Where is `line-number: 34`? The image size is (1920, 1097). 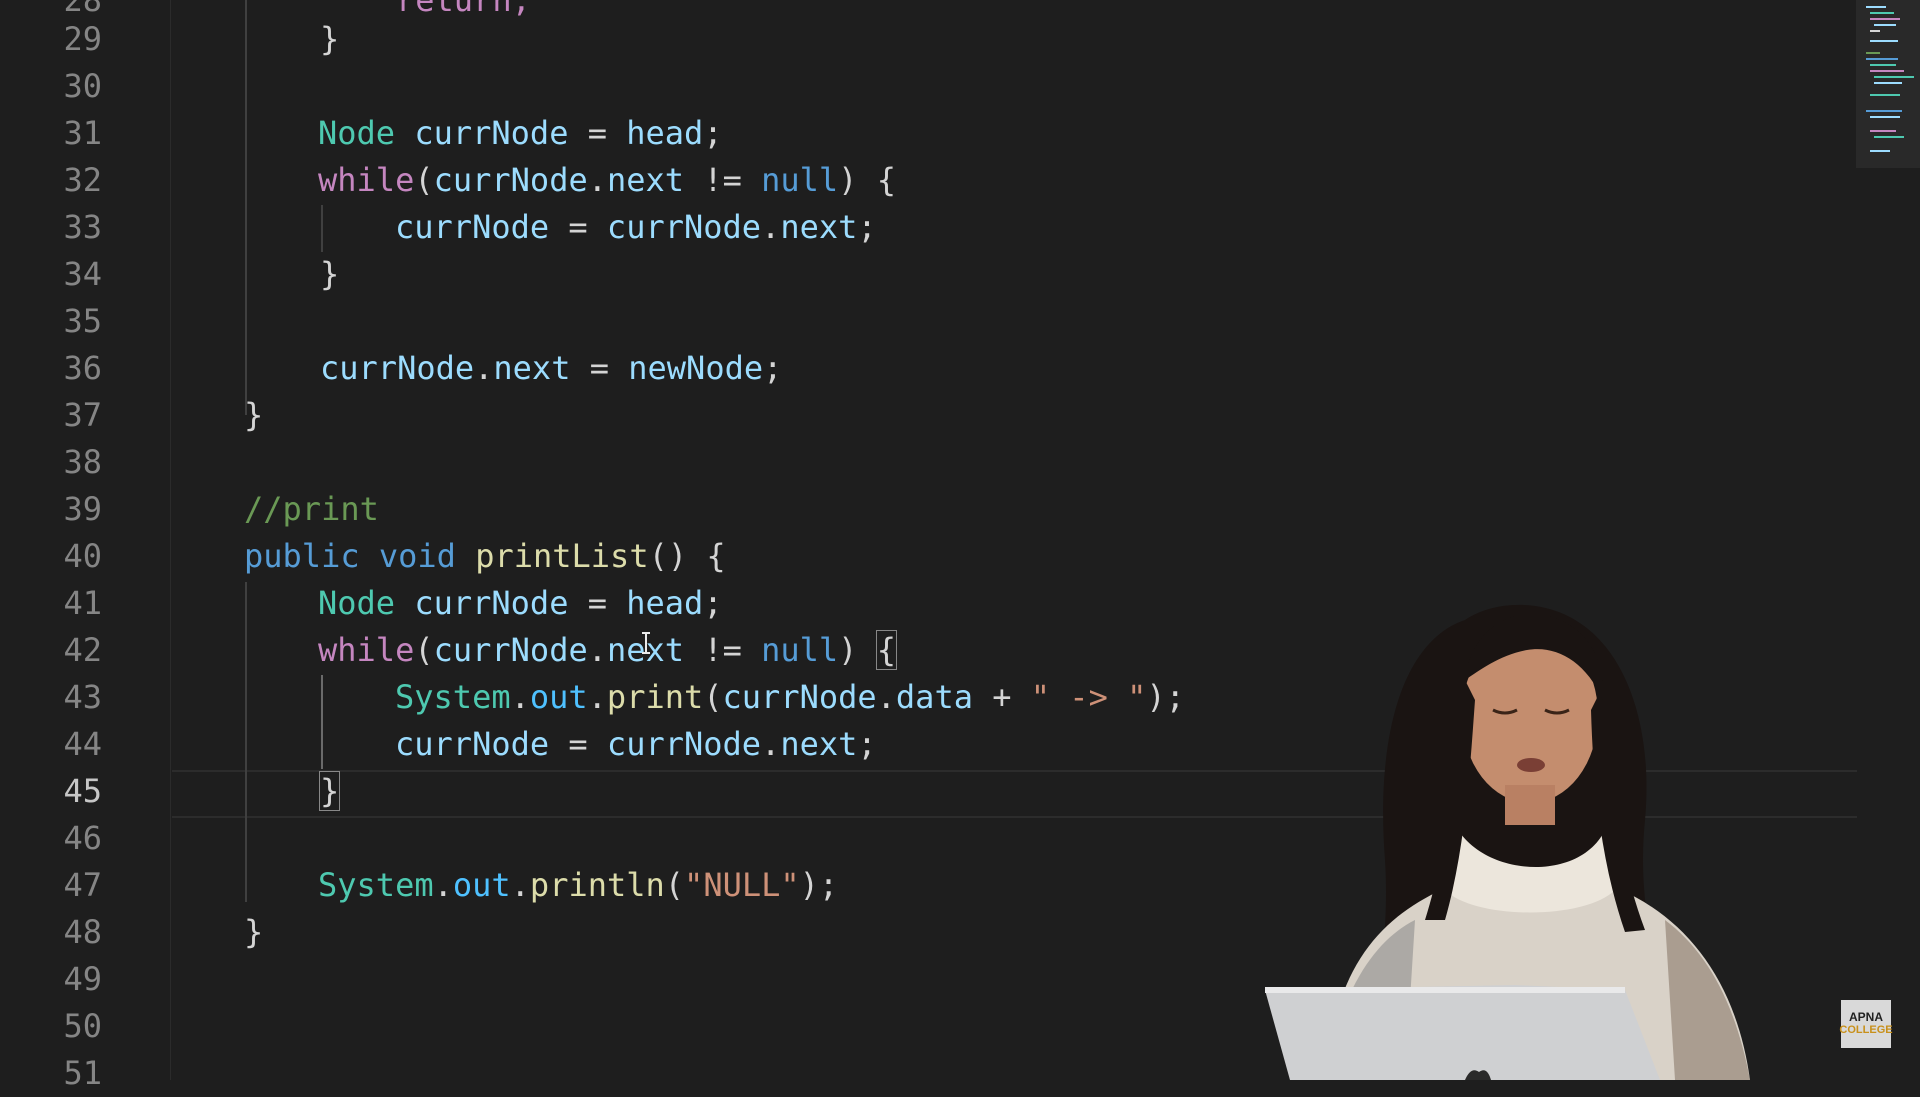
line-number: 34 is located at coordinates (82, 274).